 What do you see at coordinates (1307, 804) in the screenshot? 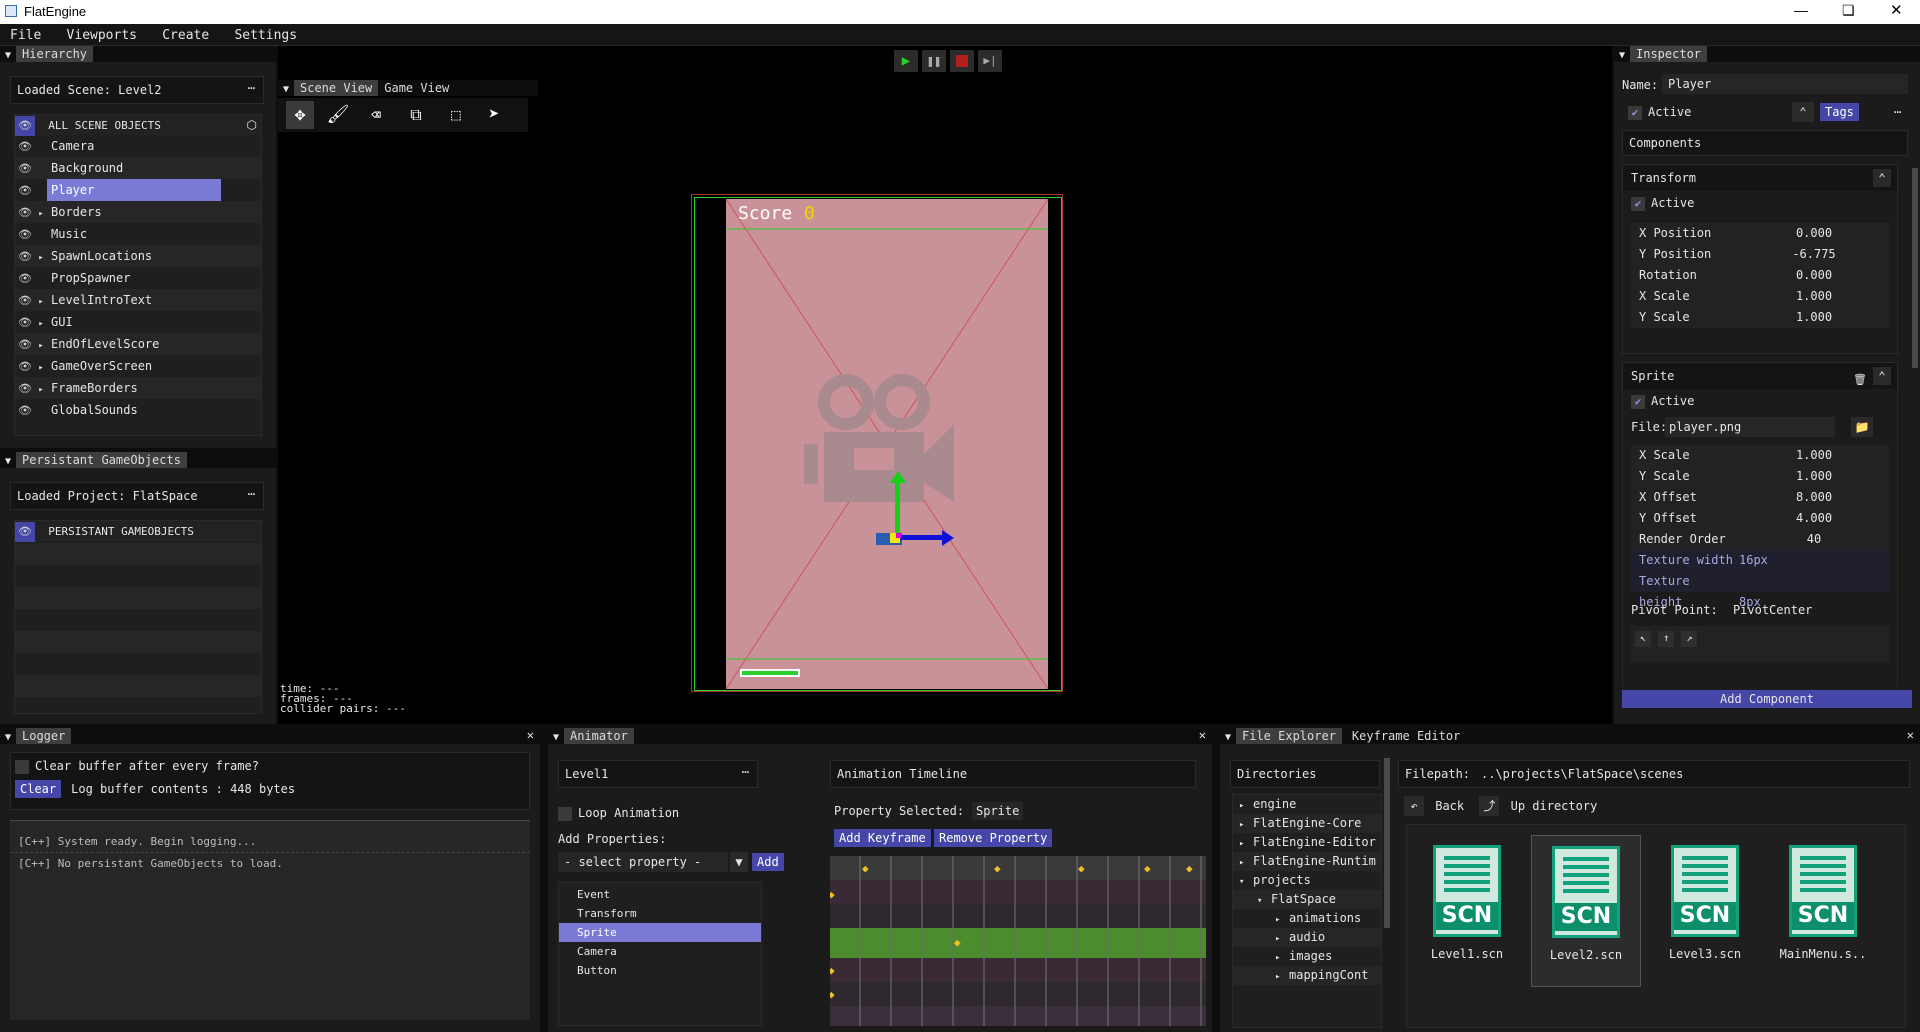
I see `directory-item: ▸ engine` at bounding box center [1307, 804].